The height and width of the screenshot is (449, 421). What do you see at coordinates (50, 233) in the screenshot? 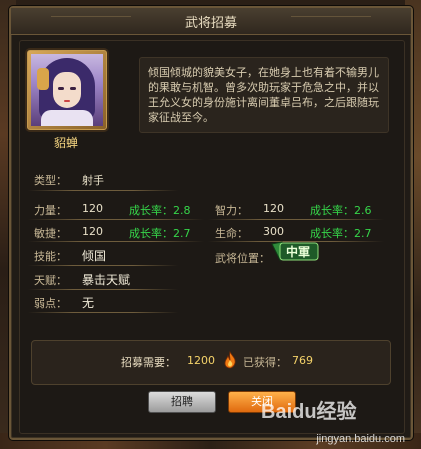
I see `agility-label: 敏捷：` at bounding box center [50, 233].